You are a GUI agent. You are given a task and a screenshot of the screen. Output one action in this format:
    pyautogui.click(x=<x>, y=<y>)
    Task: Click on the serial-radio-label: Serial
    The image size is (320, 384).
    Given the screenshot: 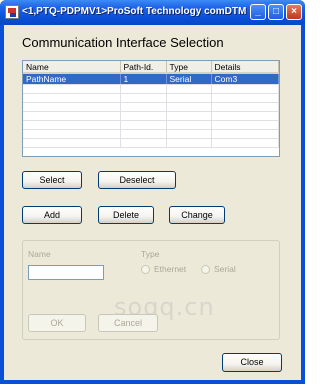 What is the action you would take?
    pyautogui.click(x=225, y=269)
    